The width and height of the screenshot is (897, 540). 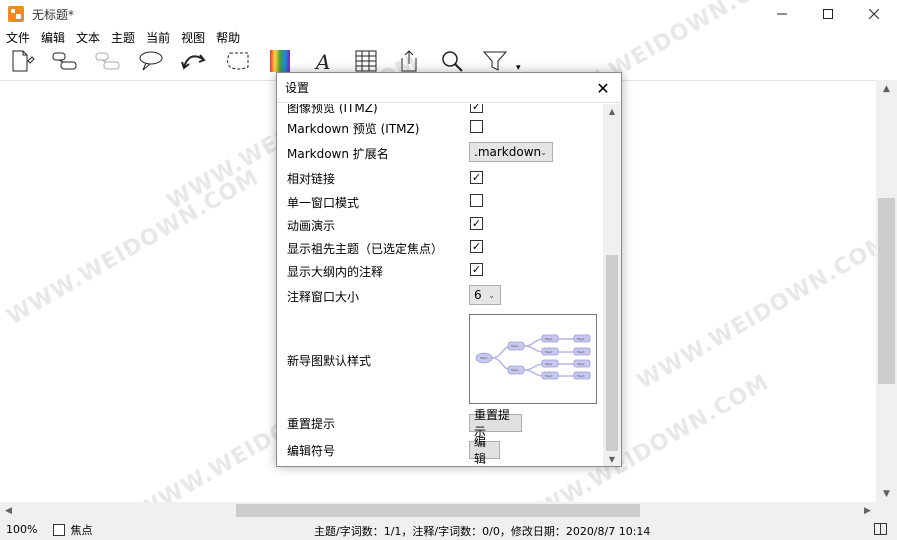 I want to click on window-controls, so click(x=828, y=14).